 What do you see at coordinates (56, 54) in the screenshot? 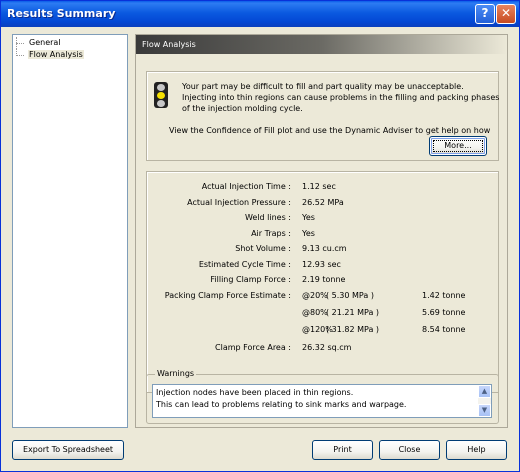
I see `tree-item-label: Flow Analysis` at bounding box center [56, 54].